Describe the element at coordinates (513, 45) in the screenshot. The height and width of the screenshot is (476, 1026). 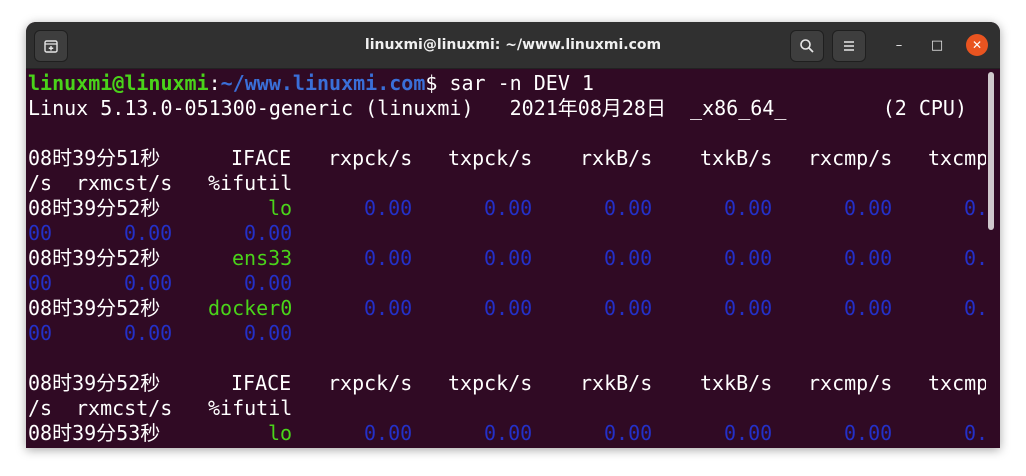
I see `title-bar: linuxmi@linuxmi: ~/www.linuxmi.com – □ ✕` at that location.